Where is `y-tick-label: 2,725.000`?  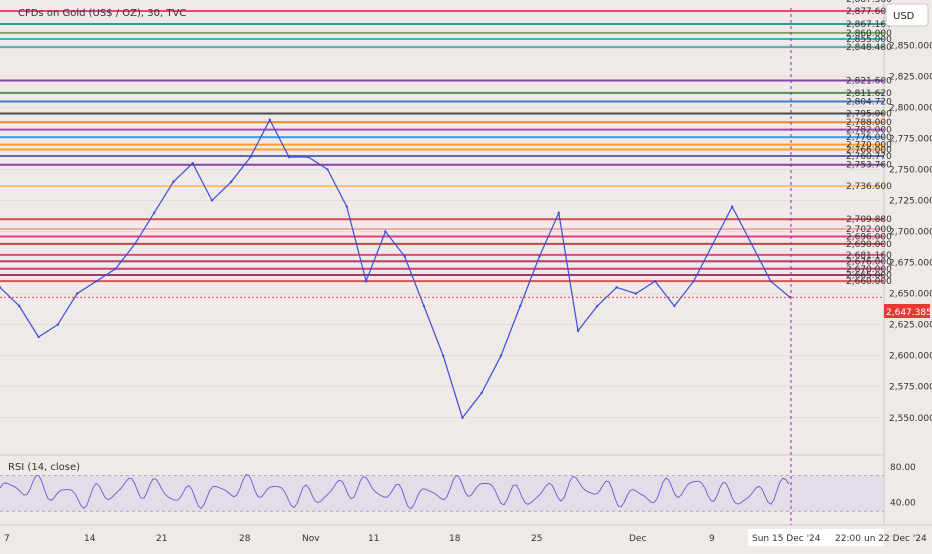
y-tick-label: 2,725.000 is located at coordinates (910, 201).